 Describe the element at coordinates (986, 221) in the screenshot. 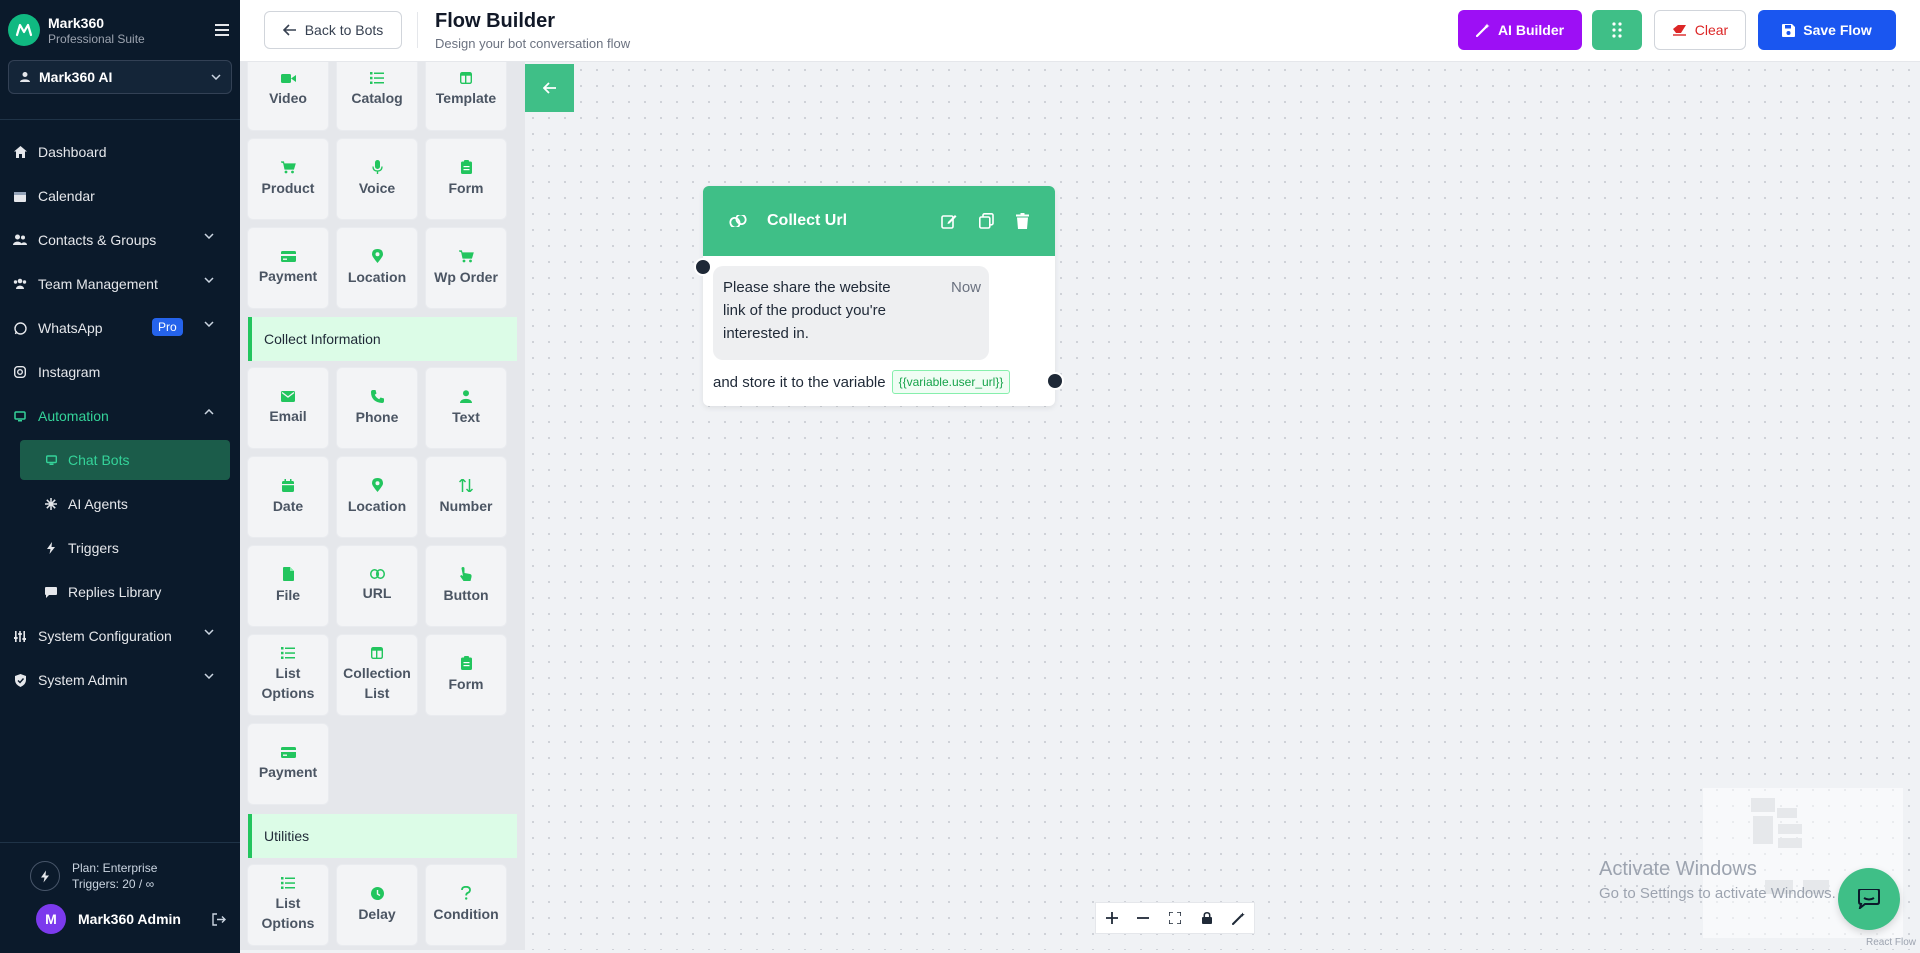

I see `duplicate-icon` at that location.